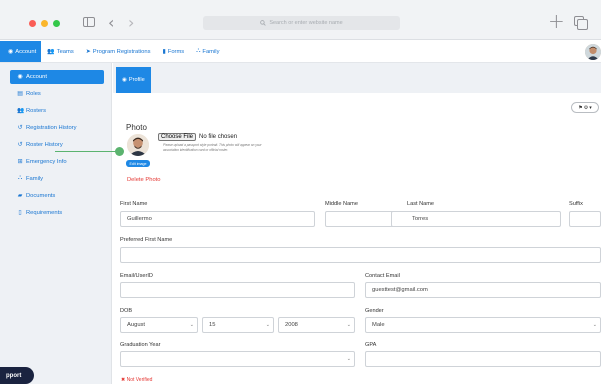  I want to click on sidebar-item-label: Family, so click(35, 178).